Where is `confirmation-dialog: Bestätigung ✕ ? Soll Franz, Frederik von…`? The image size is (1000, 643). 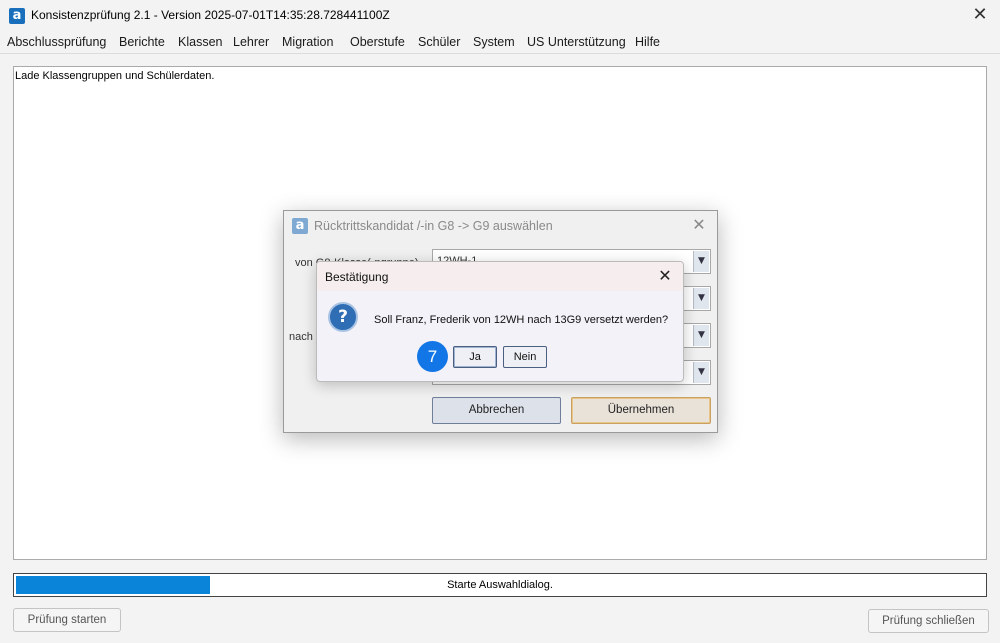
confirmation-dialog: Bestätigung ✕ ? Soll Franz, Frederik von… is located at coordinates (500, 321).